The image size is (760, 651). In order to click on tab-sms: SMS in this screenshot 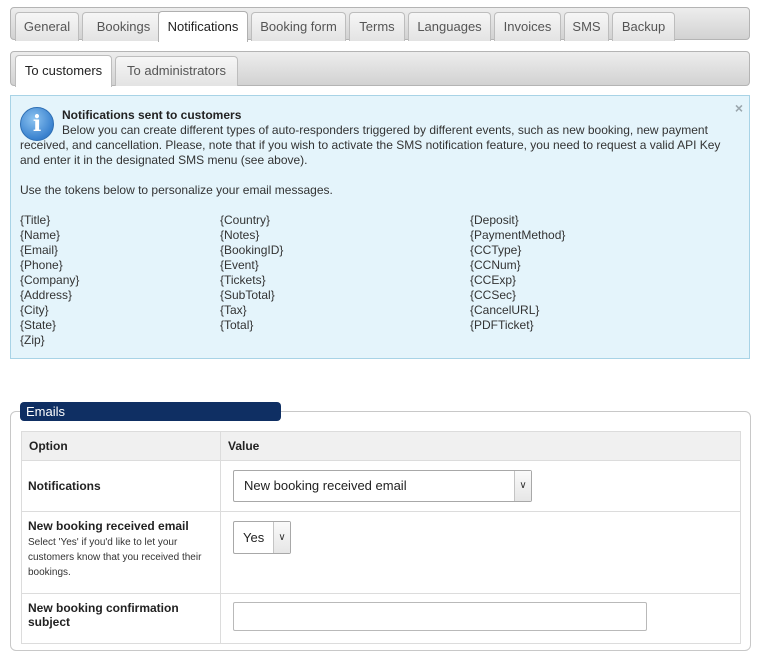, I will do `click(586, 26)`.